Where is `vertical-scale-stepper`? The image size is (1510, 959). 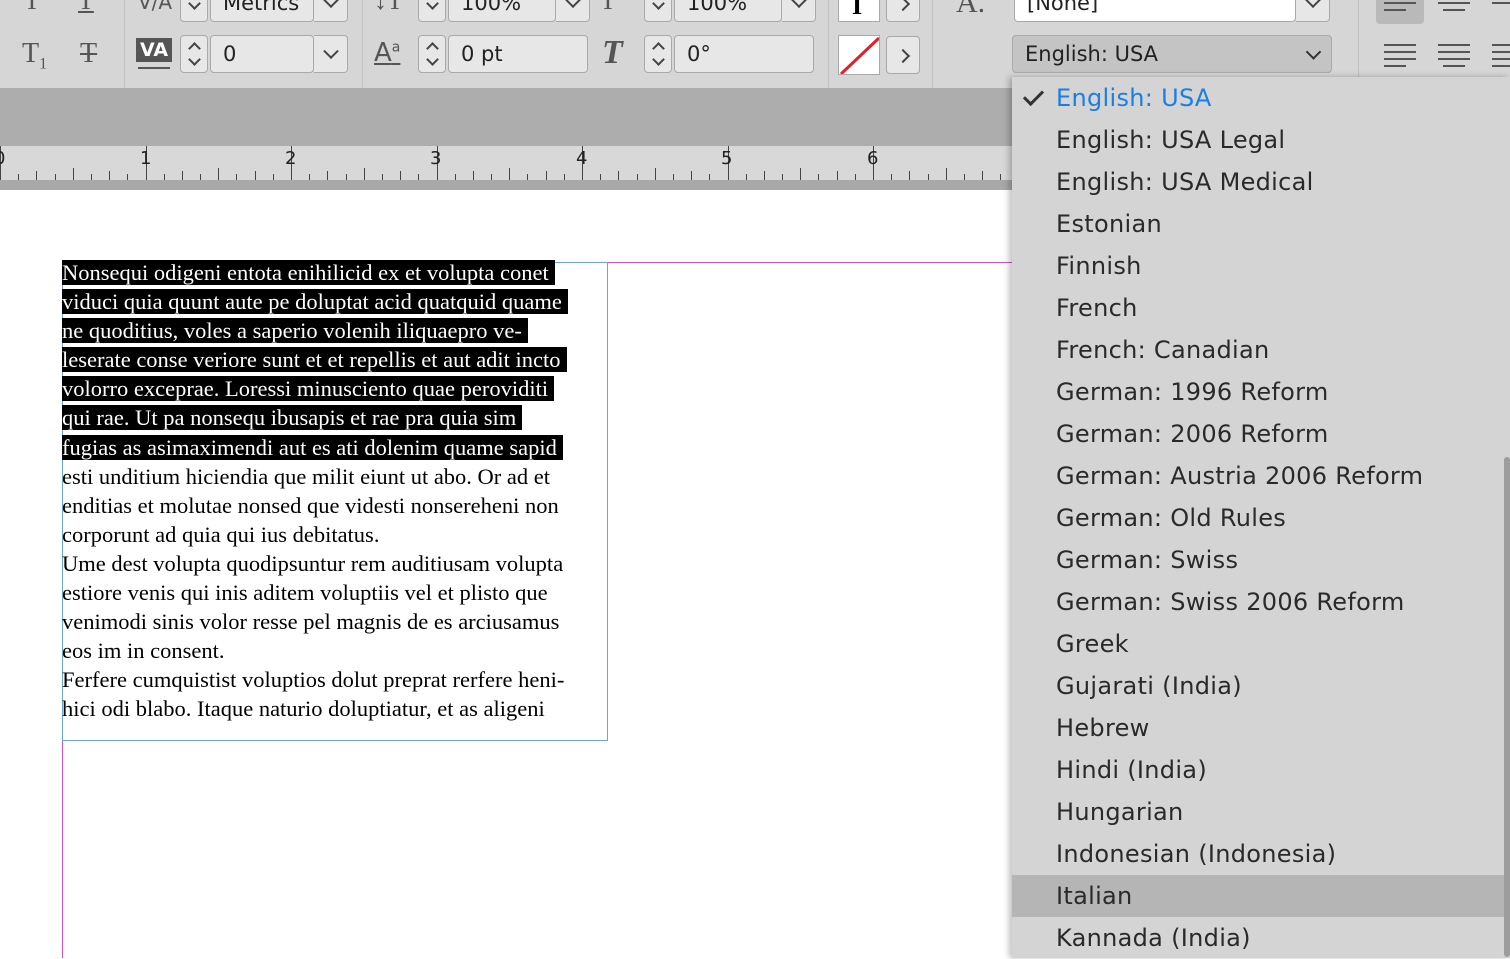
vertical-scale-stepper is located at coordinates (432, 11).